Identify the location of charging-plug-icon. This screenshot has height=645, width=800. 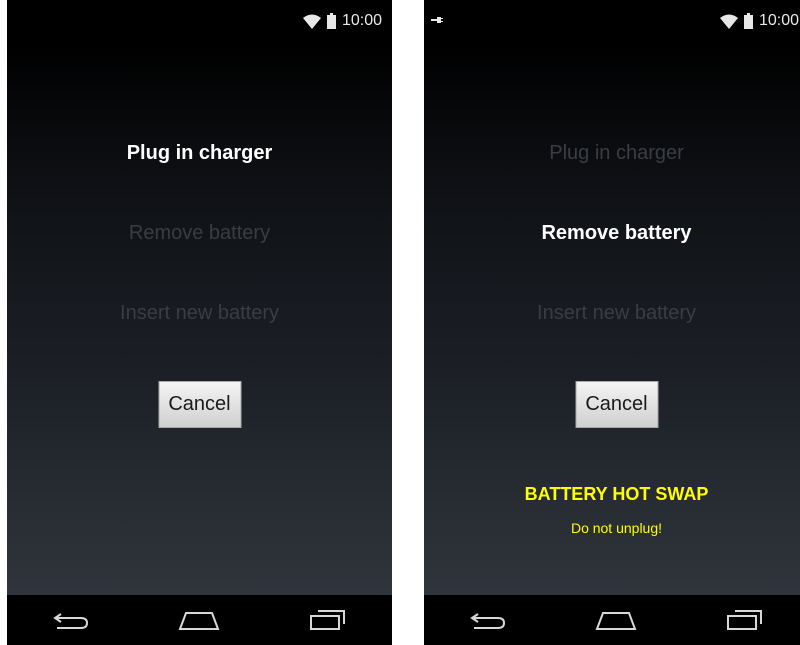
(437, 20).